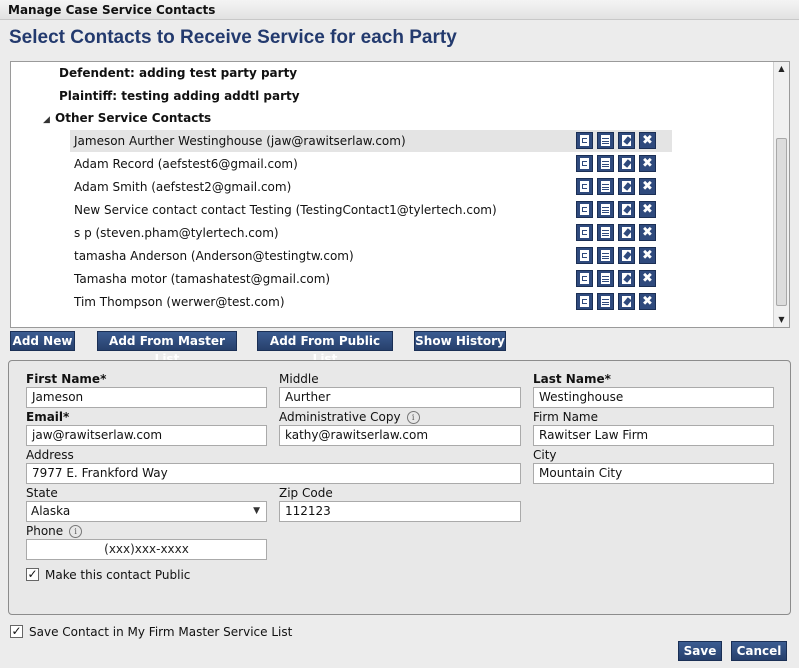 This screenshot has height=668, width=799. What do you see at coordinates (48, 417) in the screenshot?
I see `email-label: Email*` at bounding box center [48, 417].